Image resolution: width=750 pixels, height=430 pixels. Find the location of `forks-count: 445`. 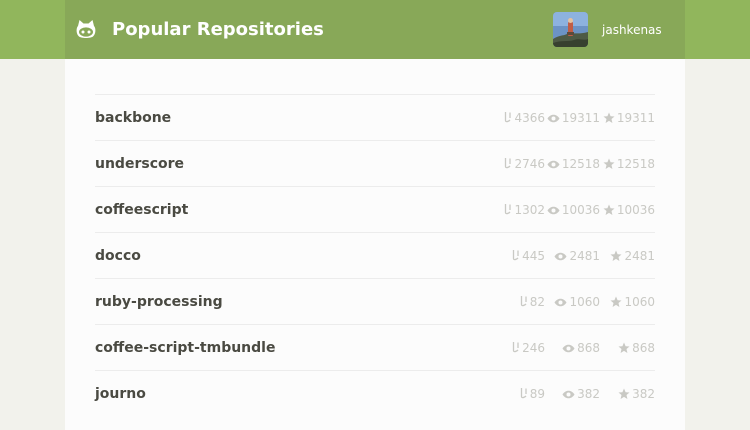

forks-count: 445 is located at coordinates (517, 256).